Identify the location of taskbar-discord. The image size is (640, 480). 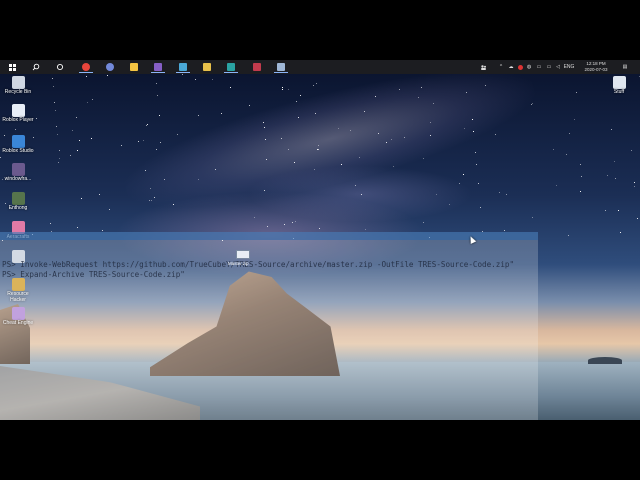
(110, 67).